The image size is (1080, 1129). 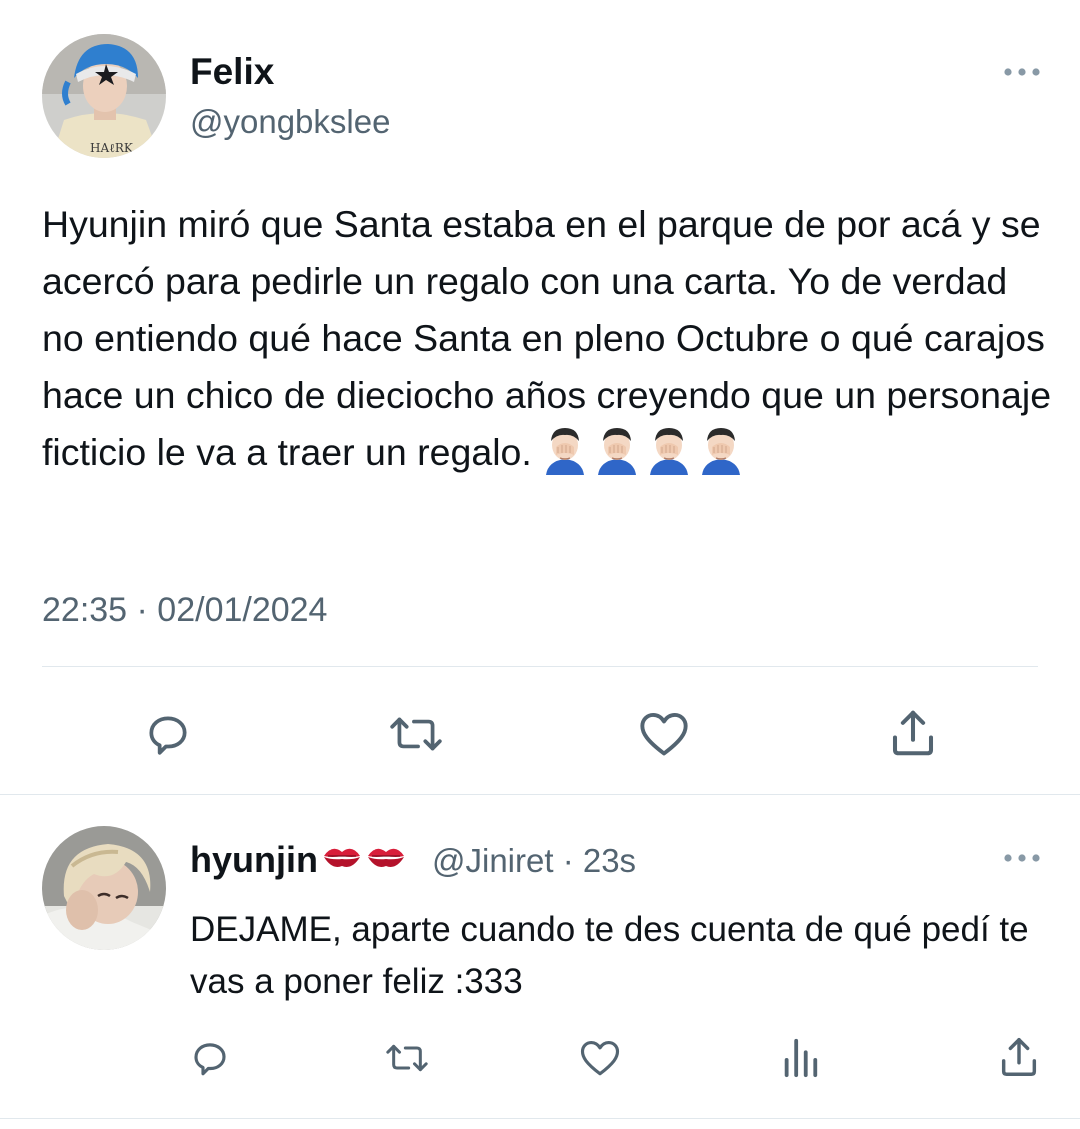 What do you see at coordinates (643, 450) in the screenshot?
I see `facepalm-emoji-group` at bounding box center [643, 450].